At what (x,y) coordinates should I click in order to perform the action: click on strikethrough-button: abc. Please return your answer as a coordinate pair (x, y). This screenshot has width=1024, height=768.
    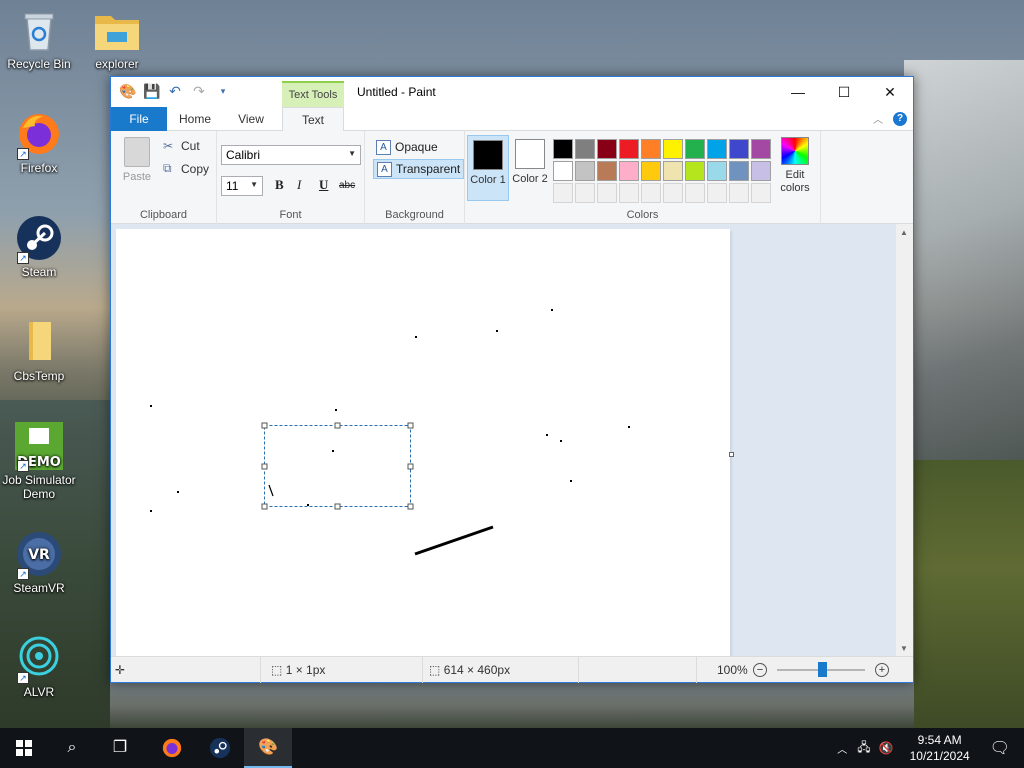
    Looking at the image, I should click on (347, 185).